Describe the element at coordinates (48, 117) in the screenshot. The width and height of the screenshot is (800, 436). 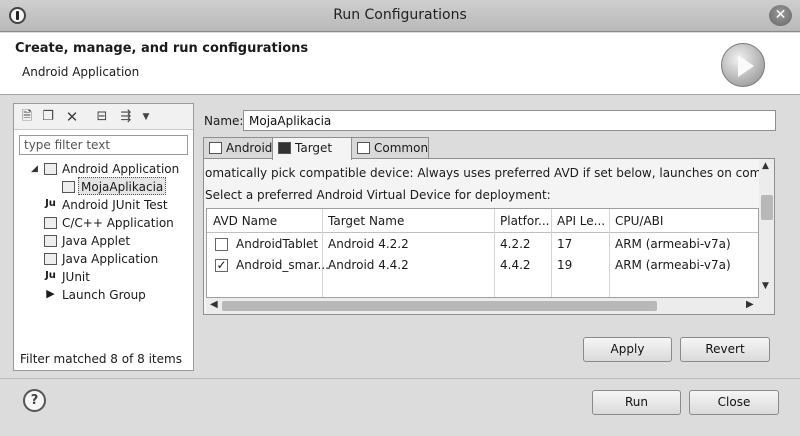
I see `duplicate-icon: ❐` at that location.